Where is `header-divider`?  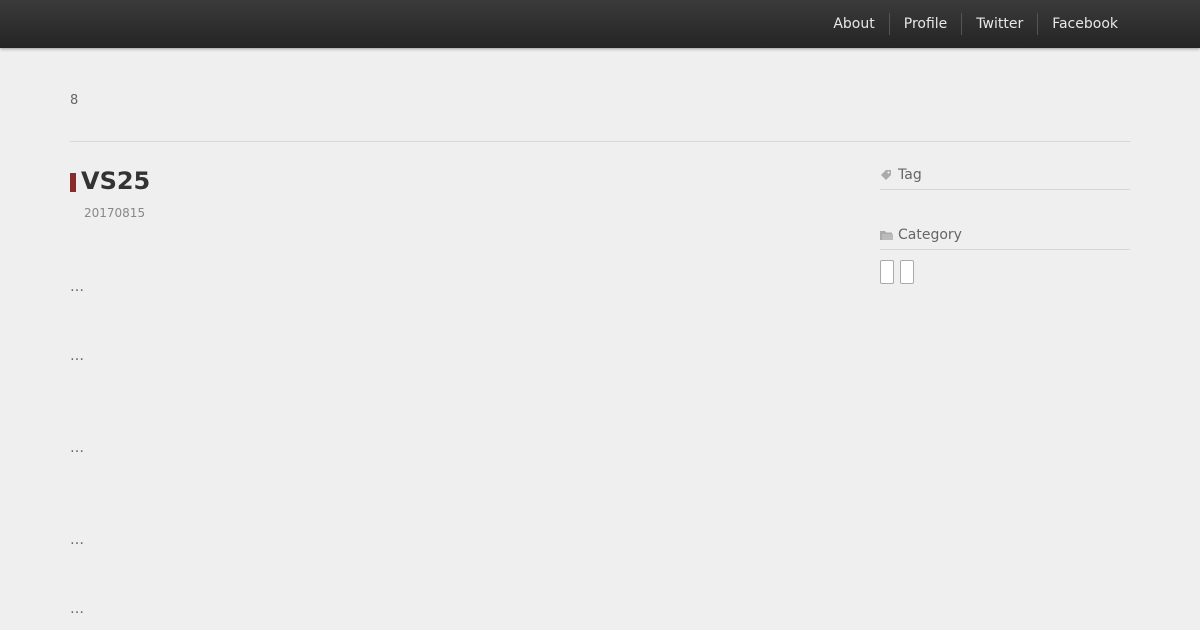
header-divider is located at coordinates (600, 141).